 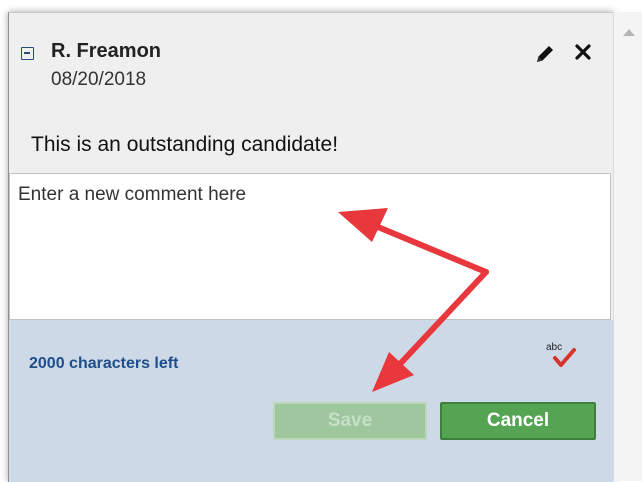 I want to click on characters-left-counter: 2000 characters left, so click(x=104, y=363).